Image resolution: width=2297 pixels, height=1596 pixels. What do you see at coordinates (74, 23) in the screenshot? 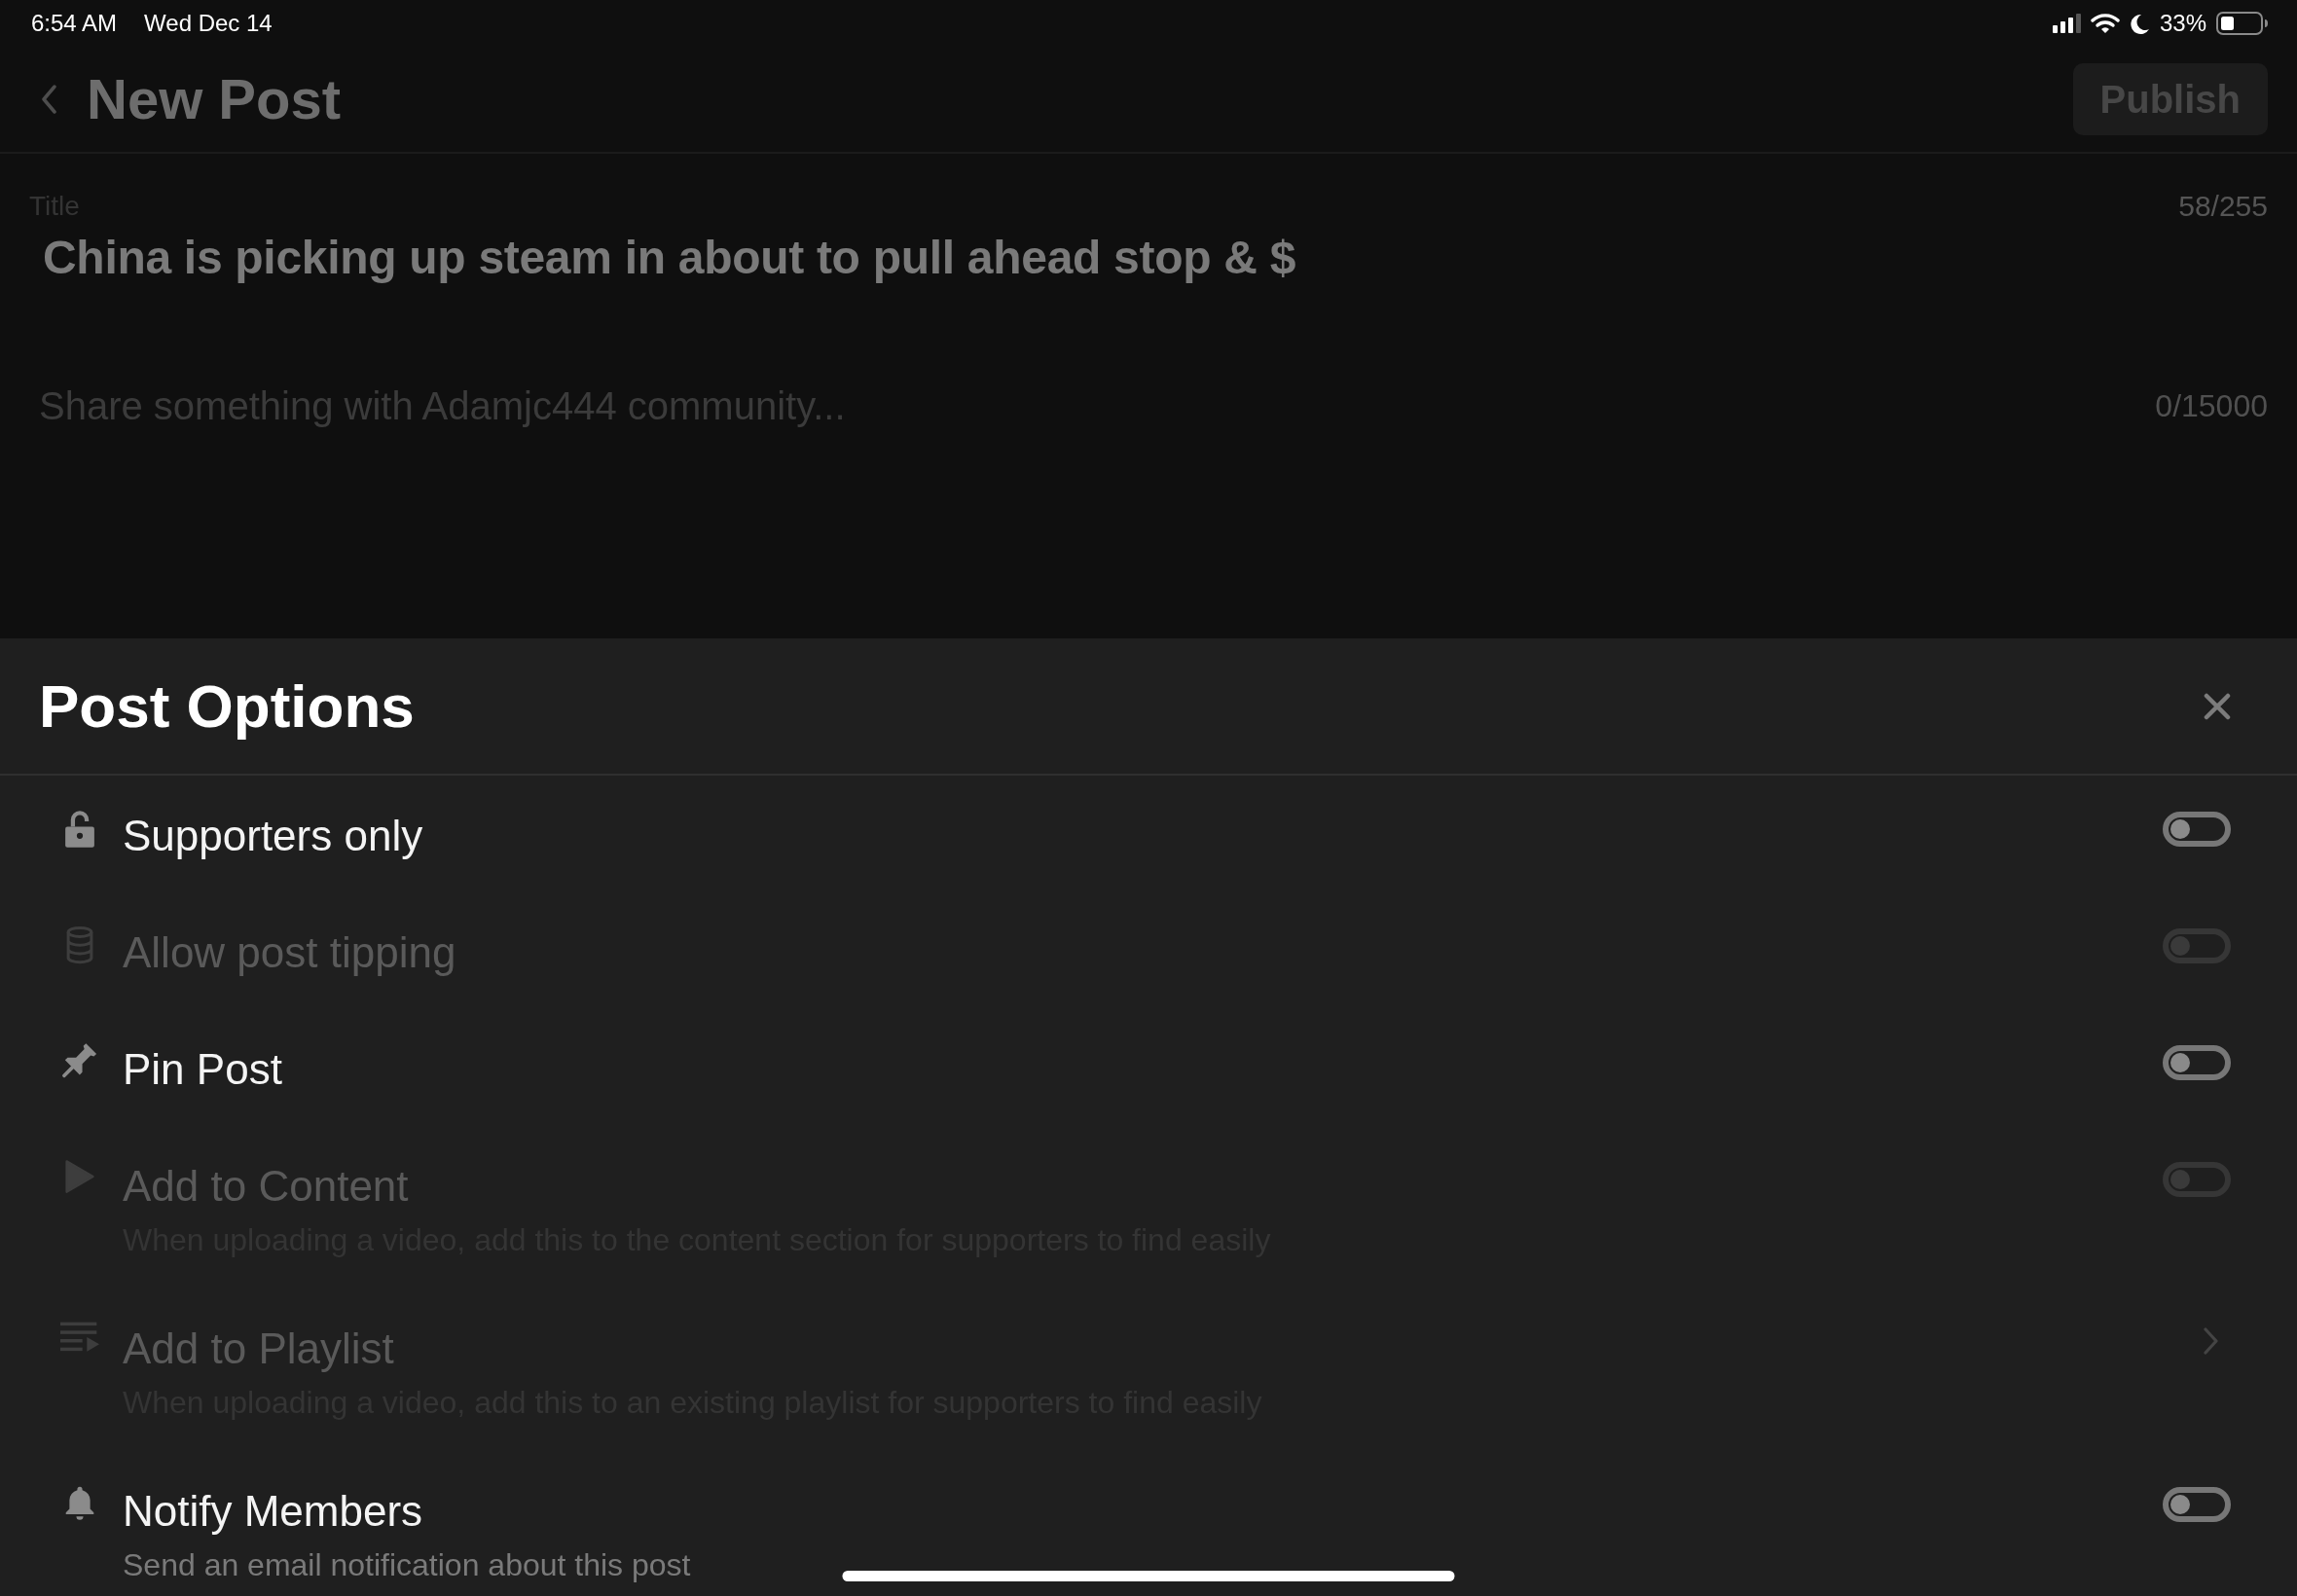
I see `status-time: 6:54 AM` at bounding box center [74, 23].